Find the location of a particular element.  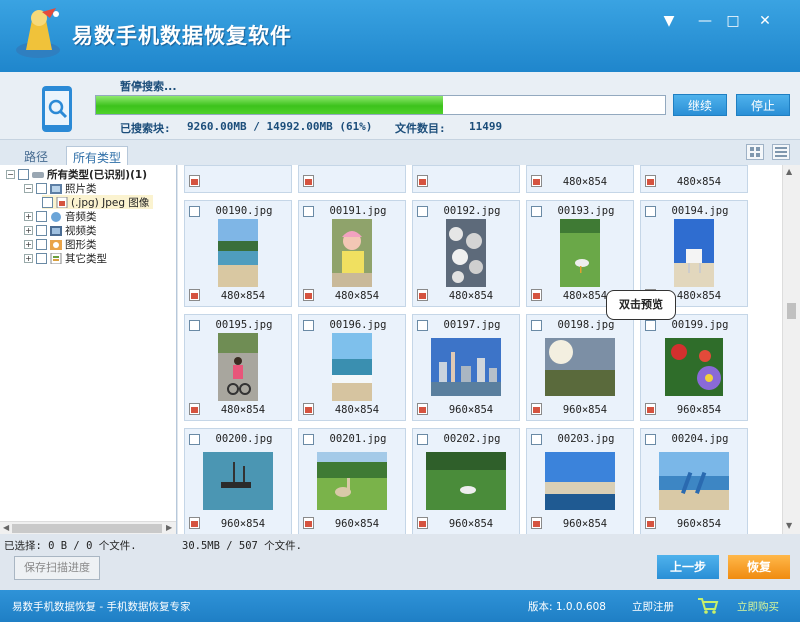

register-link: 立即注册 is located at coordinates (653, 606).